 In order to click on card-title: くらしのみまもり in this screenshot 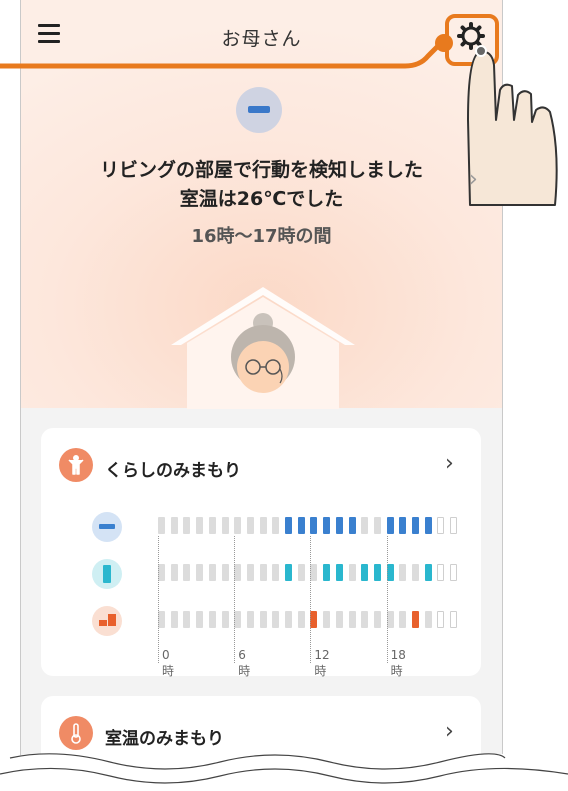, I will do `click(173, 471)`.